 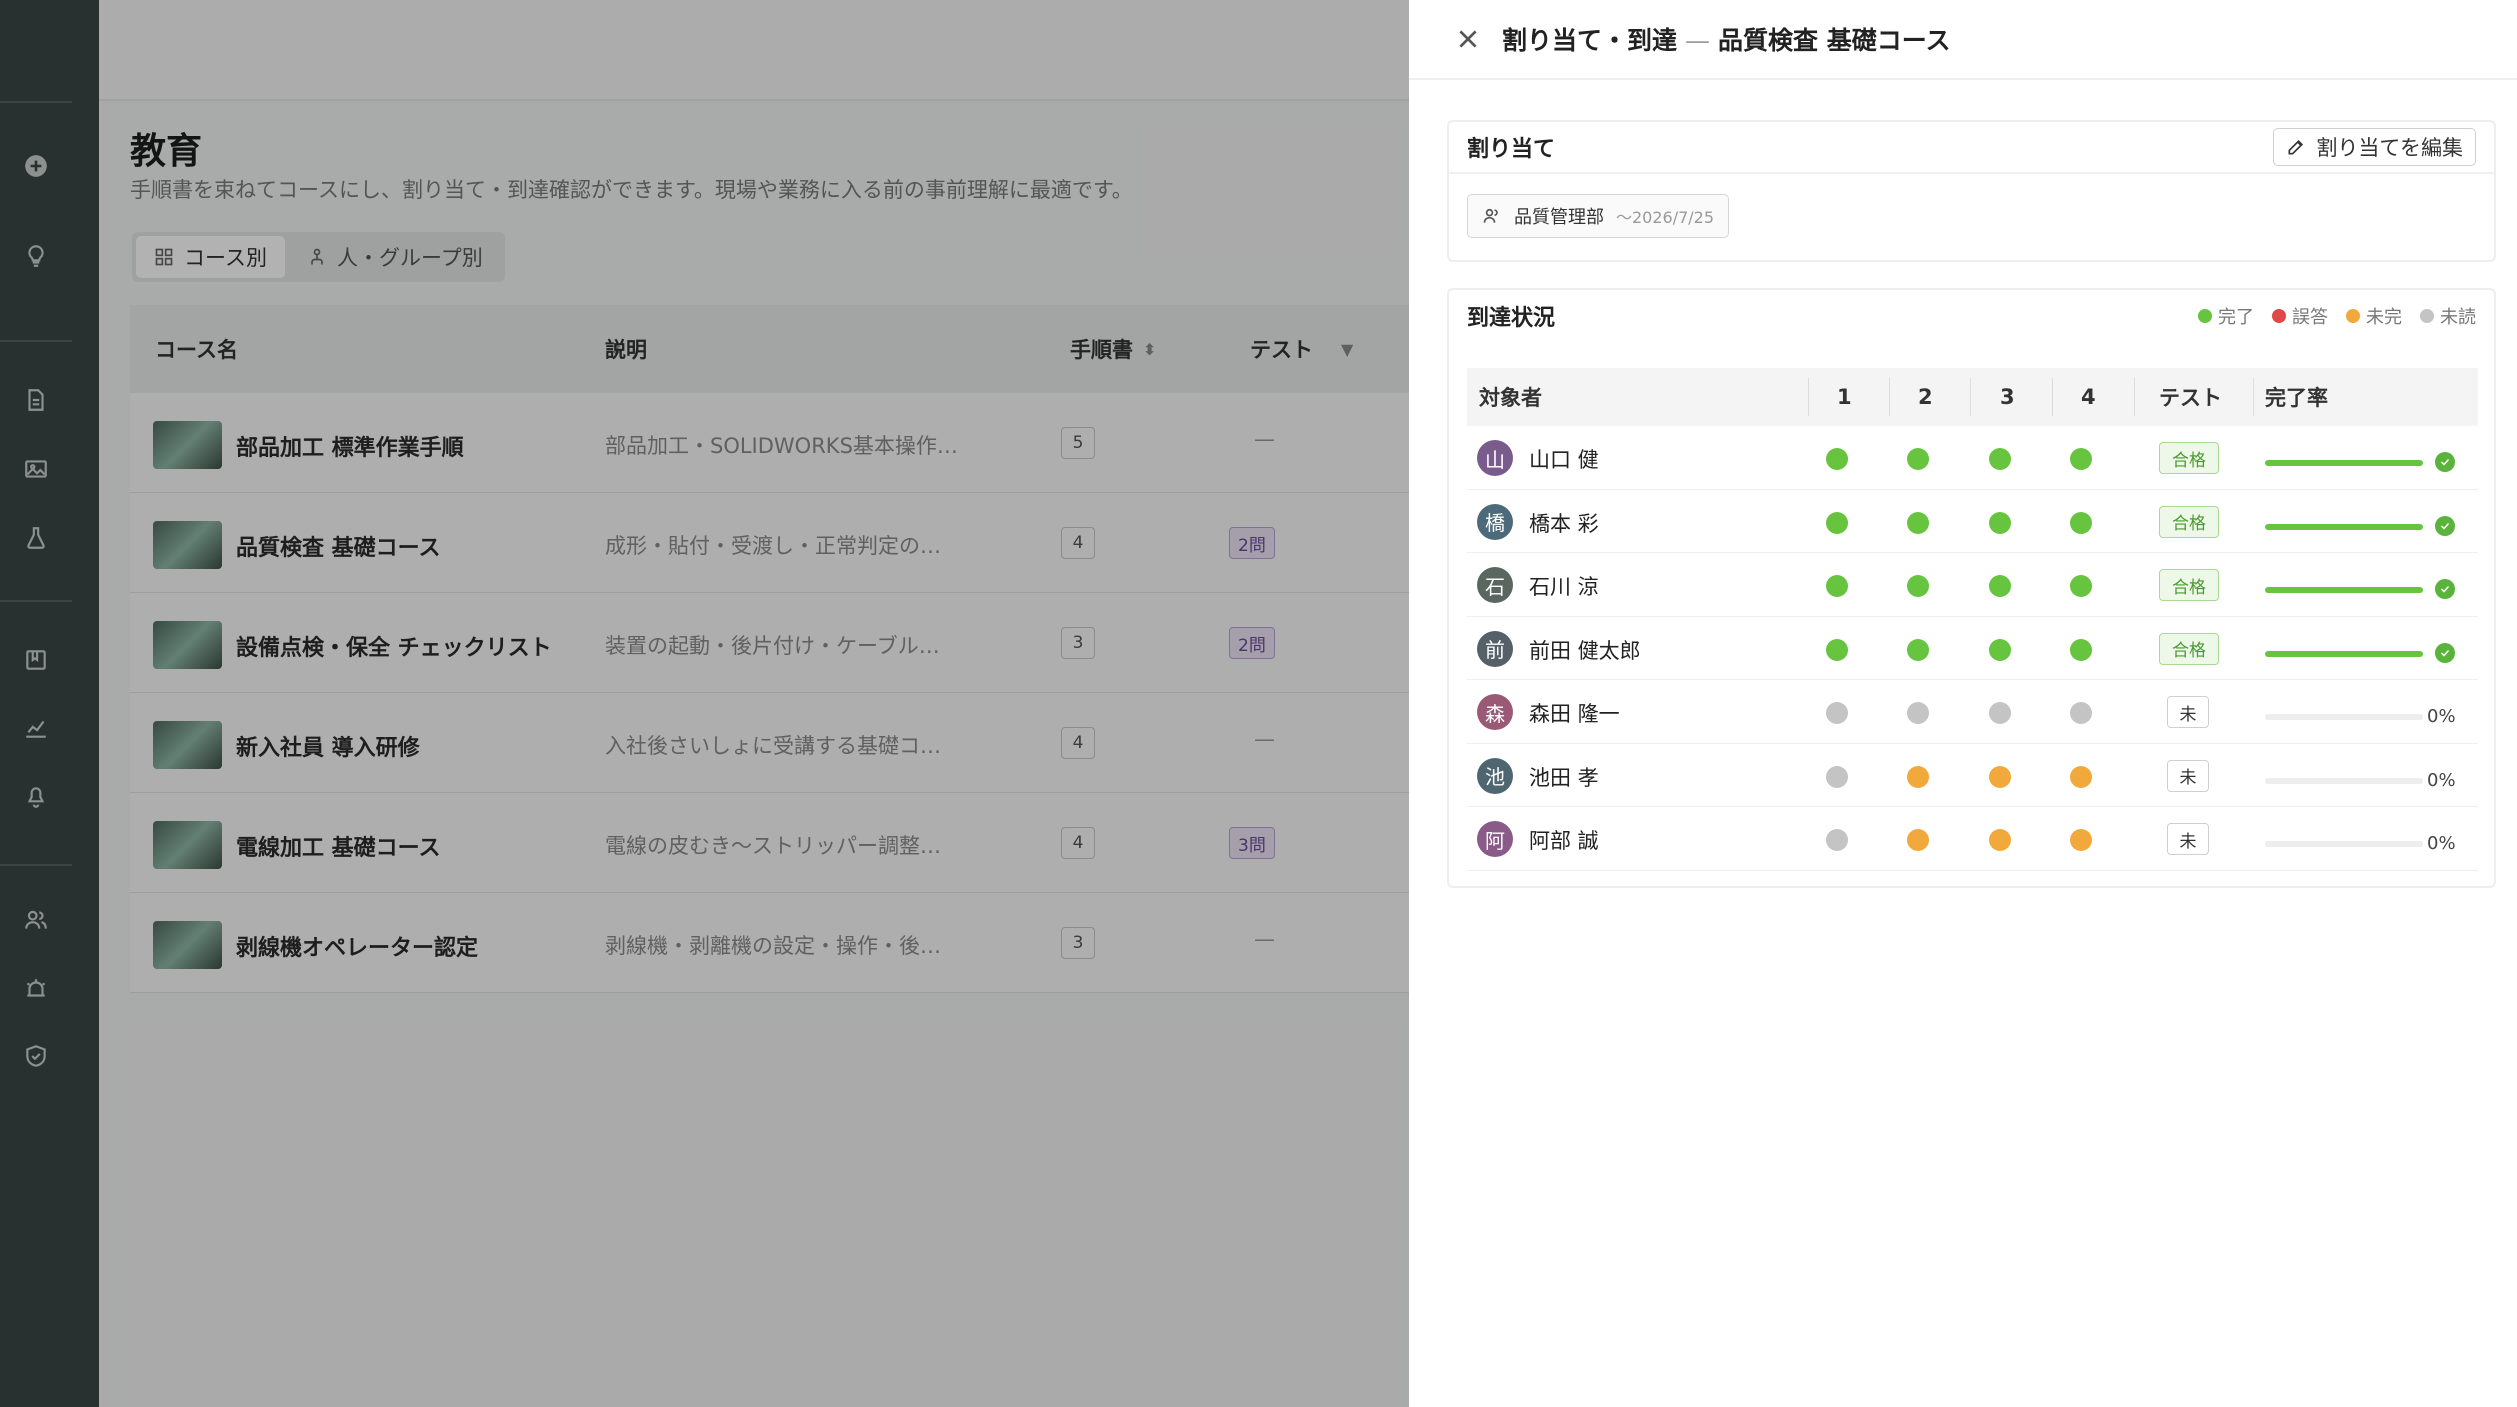 What do you see at coordinates (2384, 317) in the screenshot?
I see `legend-label: 未完` at bounding box center [2384, 317].